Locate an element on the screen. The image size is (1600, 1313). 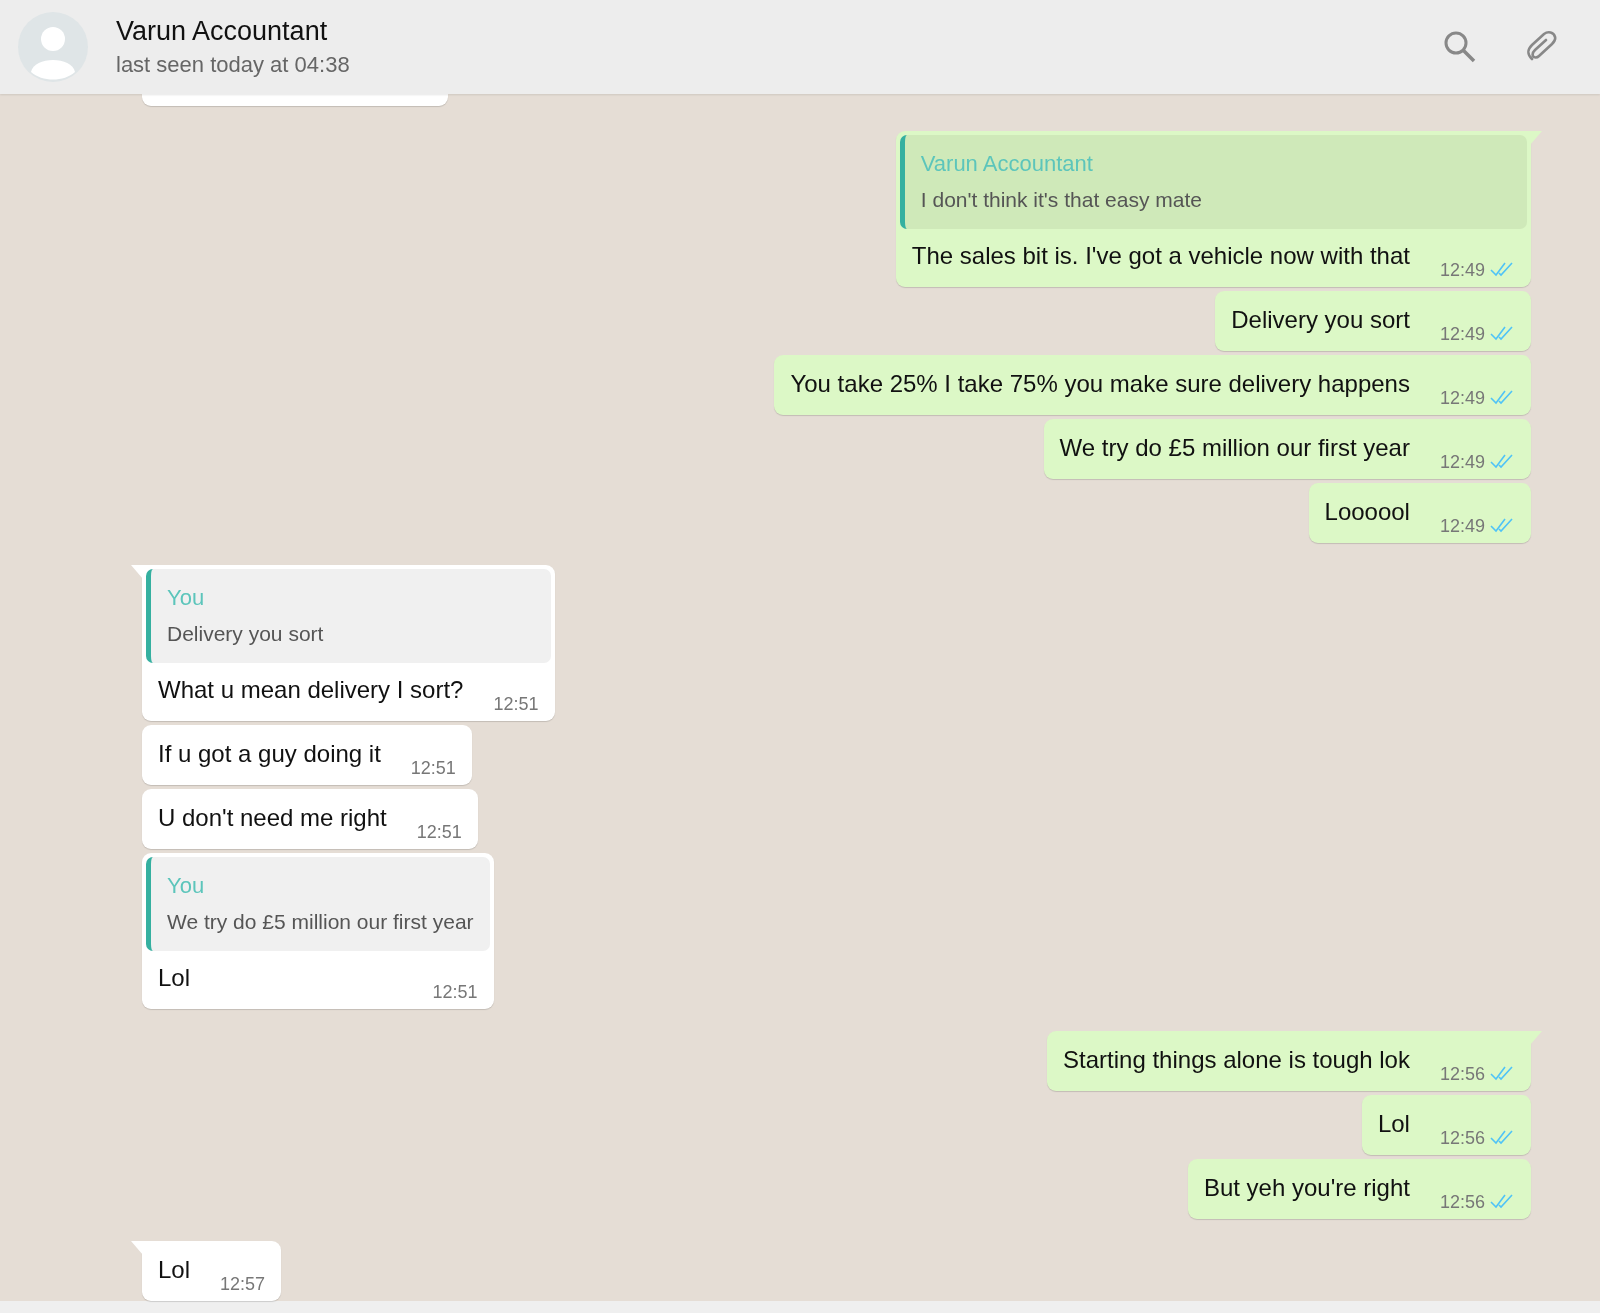
quote-author: Varun Accountant is located at coordinates (1007, 164).